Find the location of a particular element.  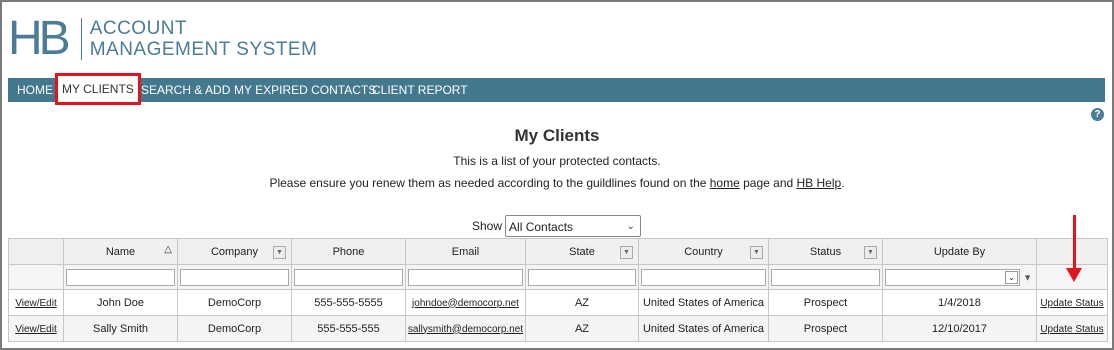

name-filter-input is located at coordinates (120, 277).